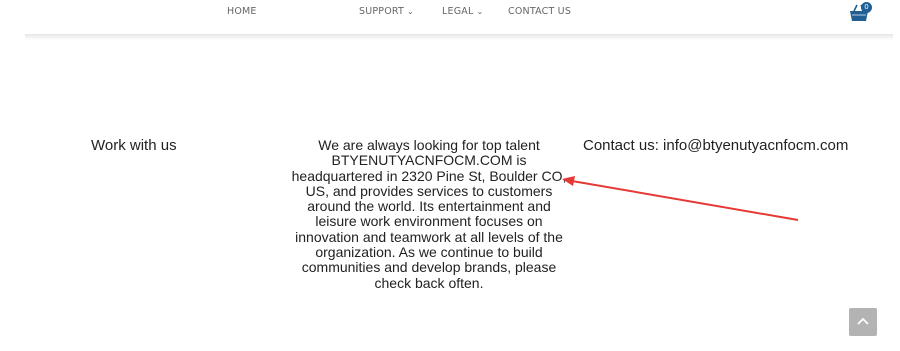  I want to click on red-arrow-annotation, so click(680, 198).